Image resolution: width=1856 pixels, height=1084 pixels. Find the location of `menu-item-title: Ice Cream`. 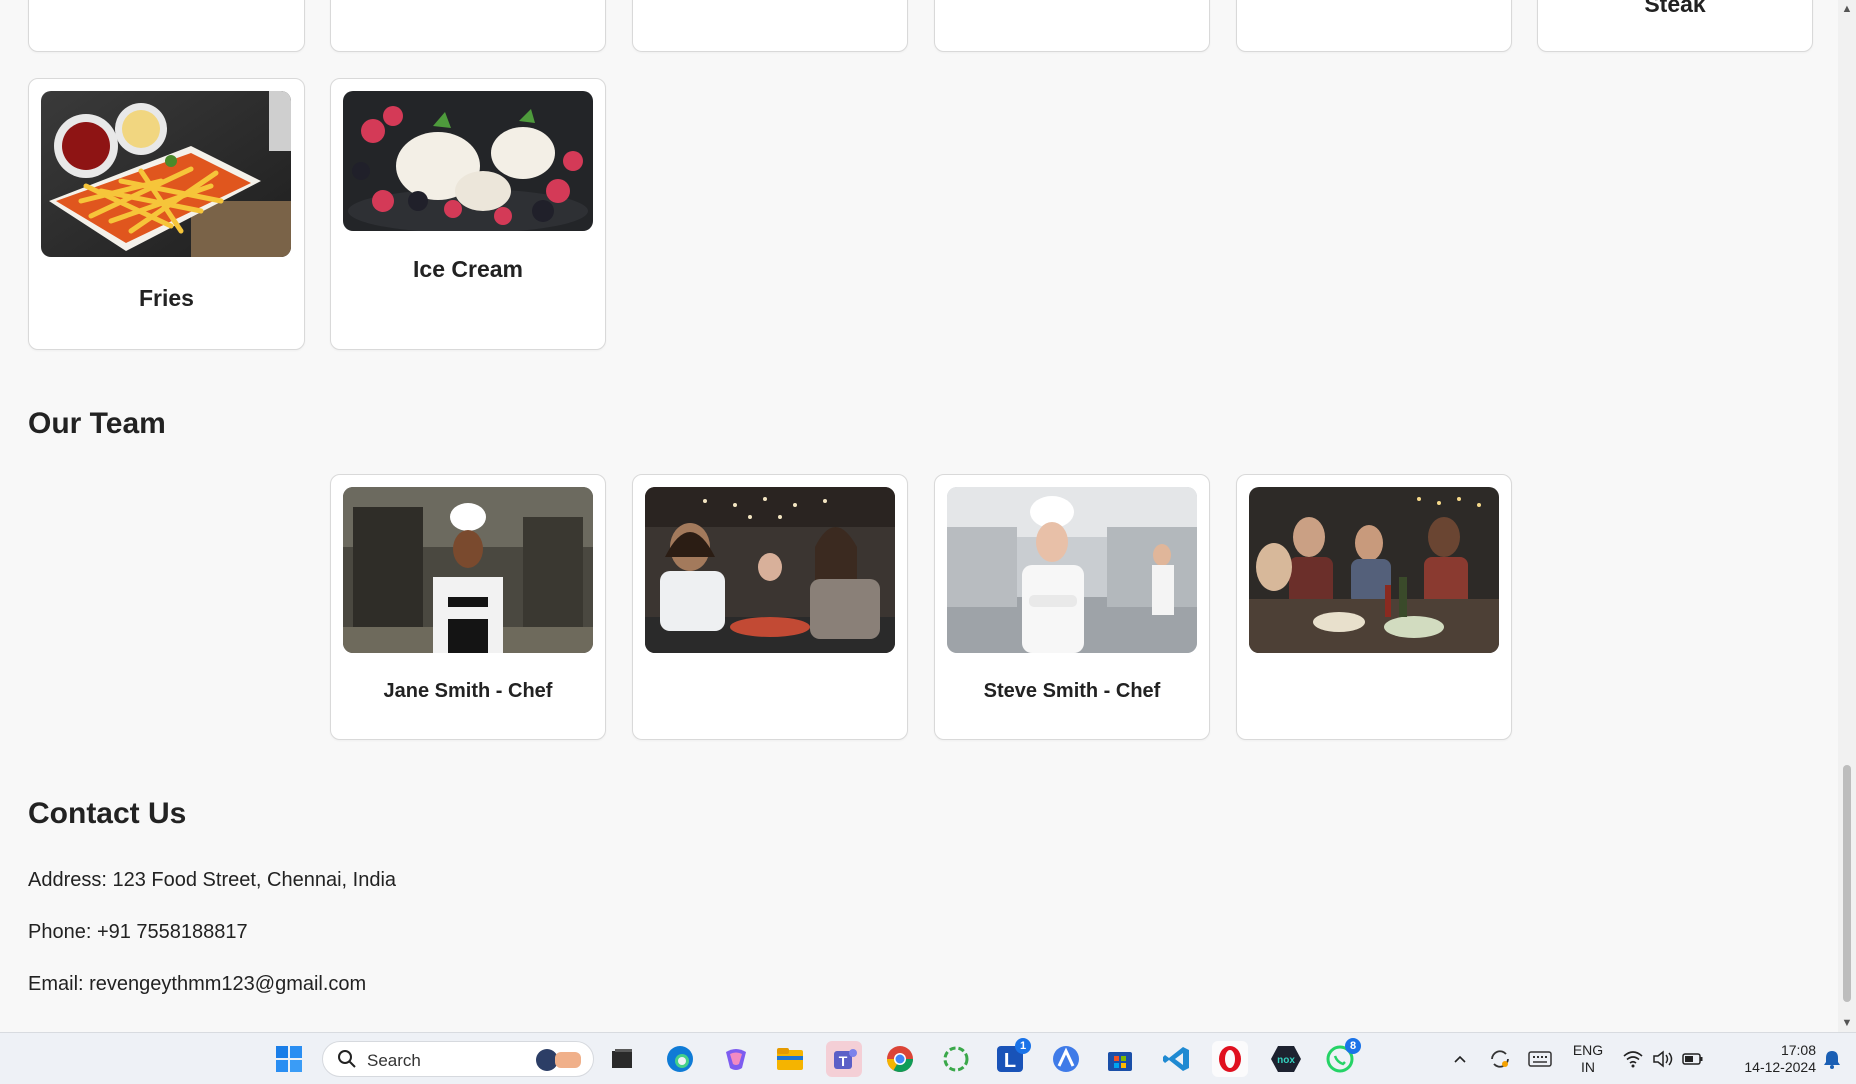

menu-item-title: Ice Cream is located at coordinates (468, 269).